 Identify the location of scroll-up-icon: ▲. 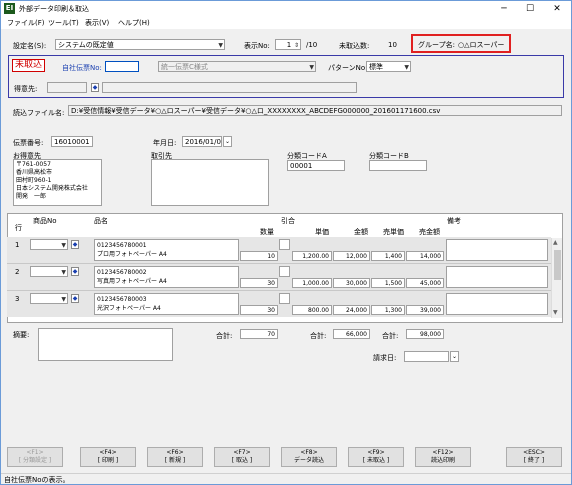
(555, 242).